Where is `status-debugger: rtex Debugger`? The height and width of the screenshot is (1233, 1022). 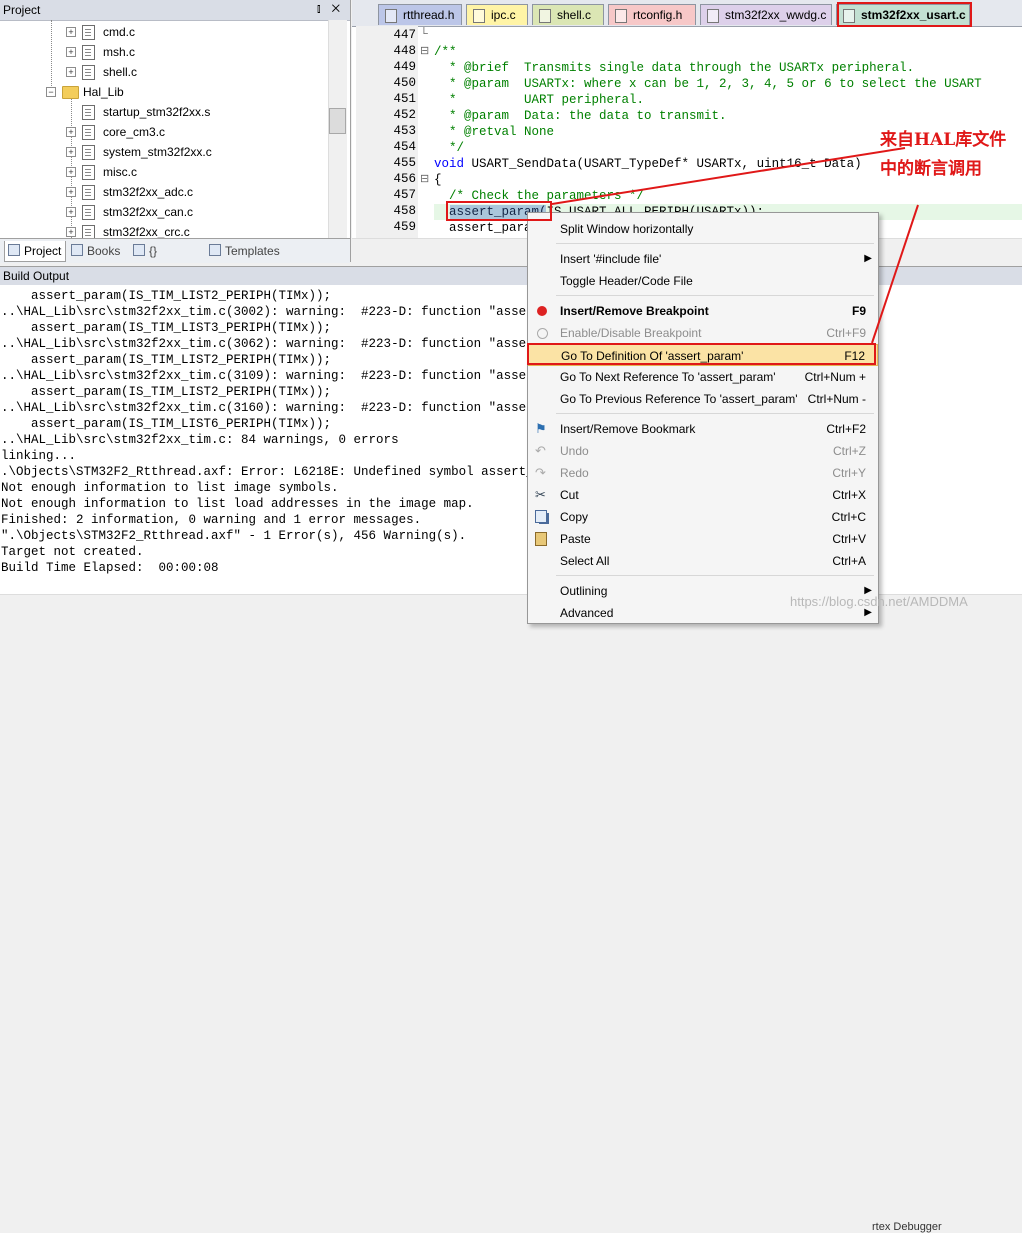
status-debugger: rtex Debugger is located at coordinates (907, 1227).